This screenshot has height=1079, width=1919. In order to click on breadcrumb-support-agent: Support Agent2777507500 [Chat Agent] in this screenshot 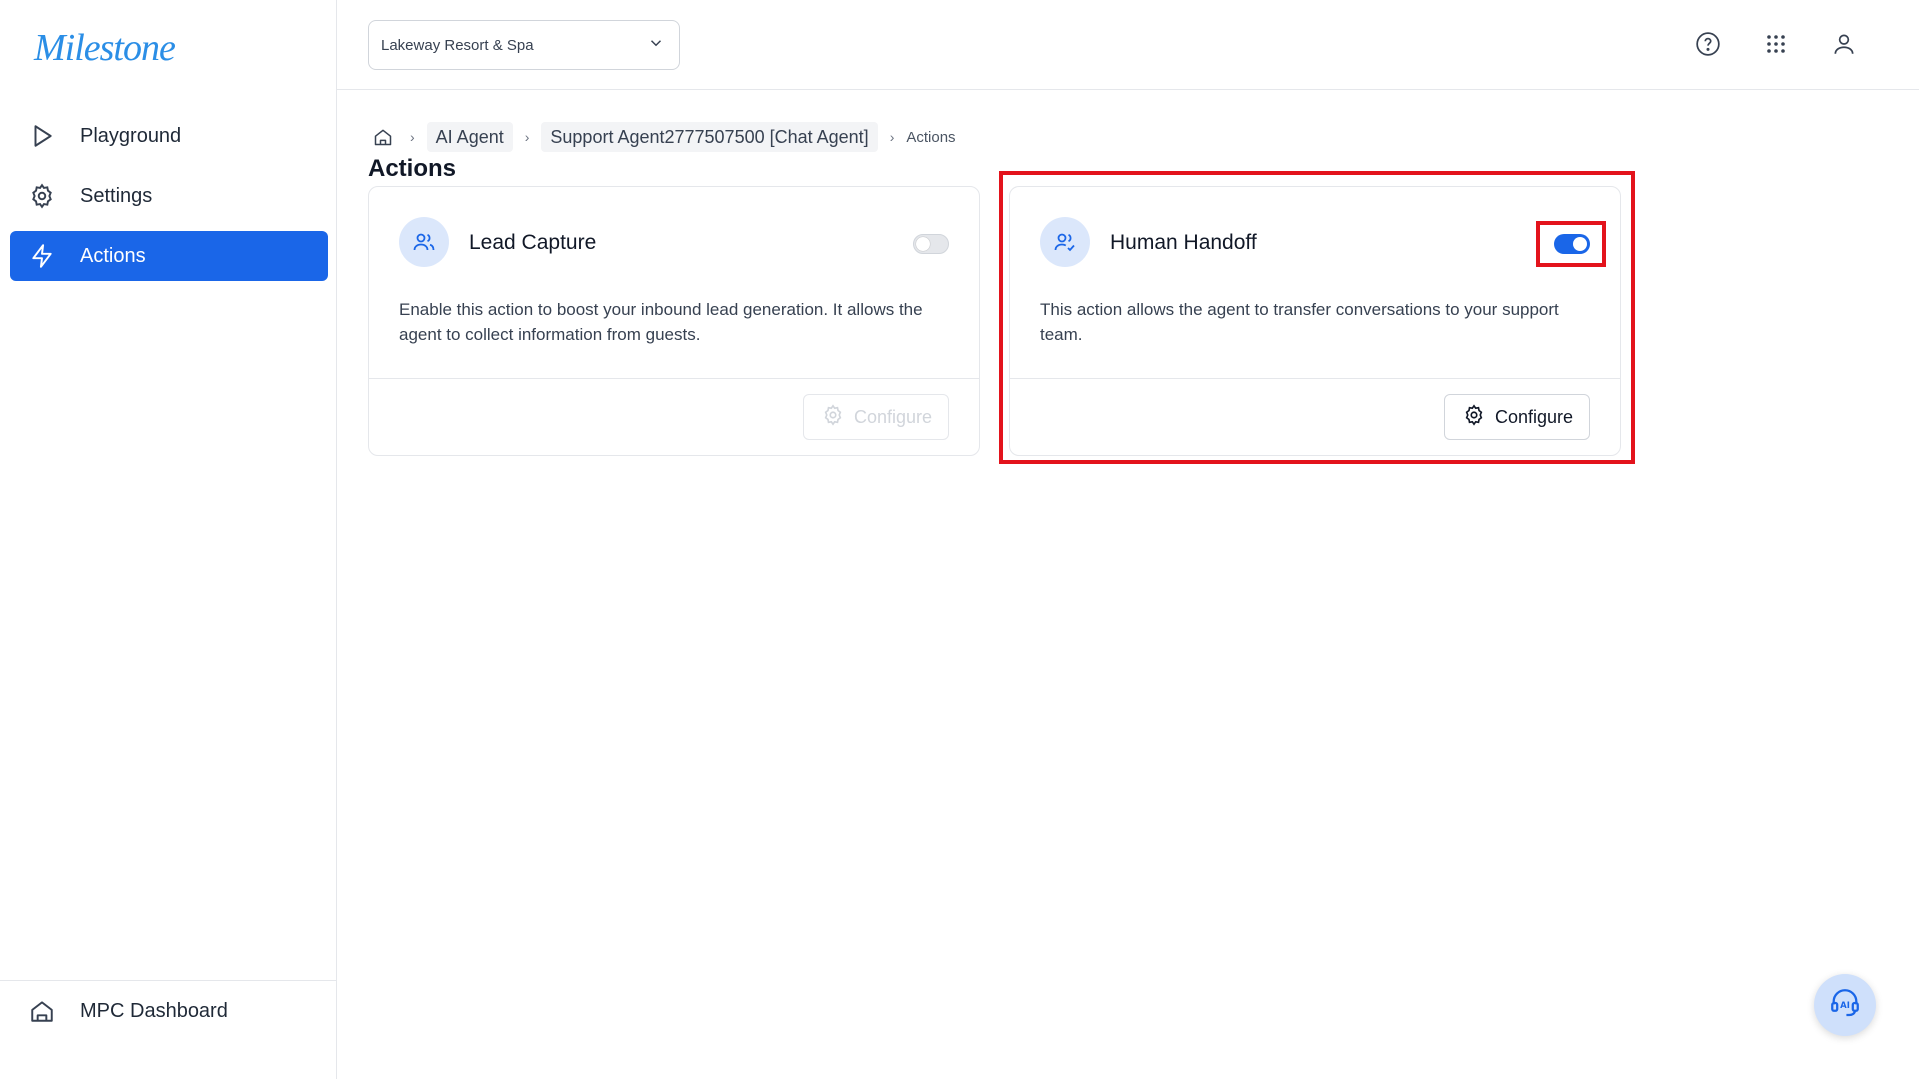, I will do `click(709, 137)`.